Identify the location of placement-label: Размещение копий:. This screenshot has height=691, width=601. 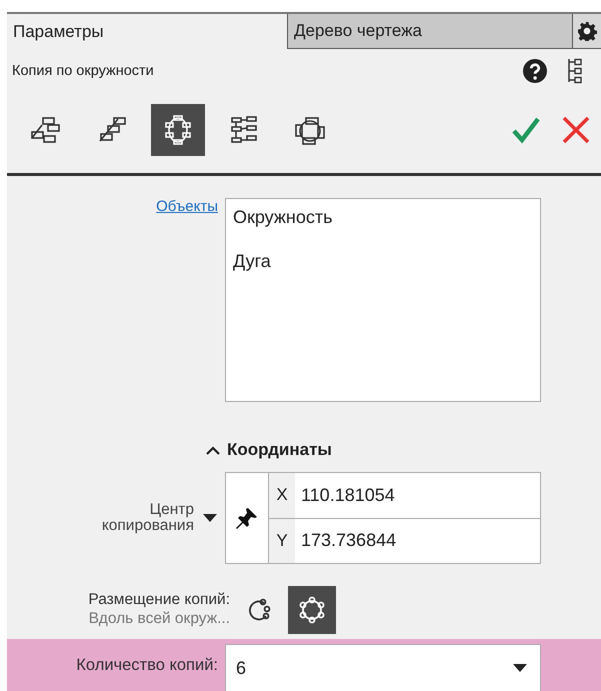
(159, 600).